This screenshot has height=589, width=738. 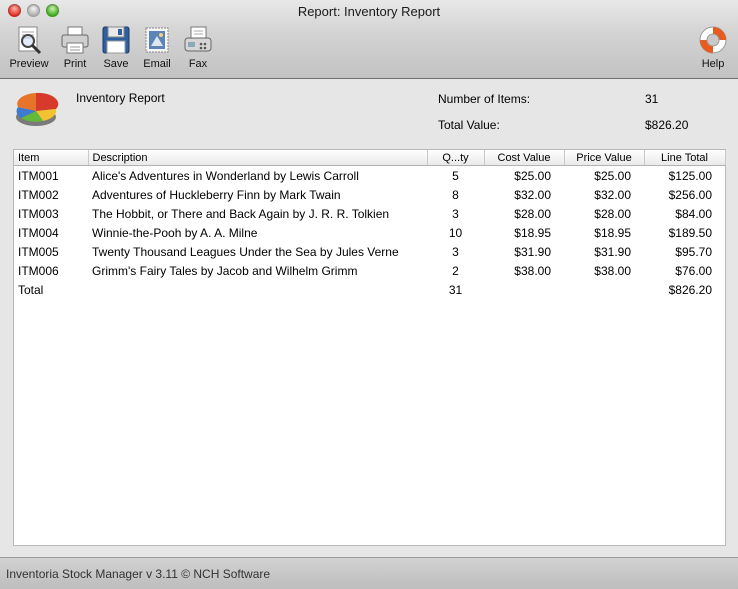 What do you see at coordinates (455, 289) in the screenshot?
I see `total-quantity-cell: 31` at bounding box center [455, 289].